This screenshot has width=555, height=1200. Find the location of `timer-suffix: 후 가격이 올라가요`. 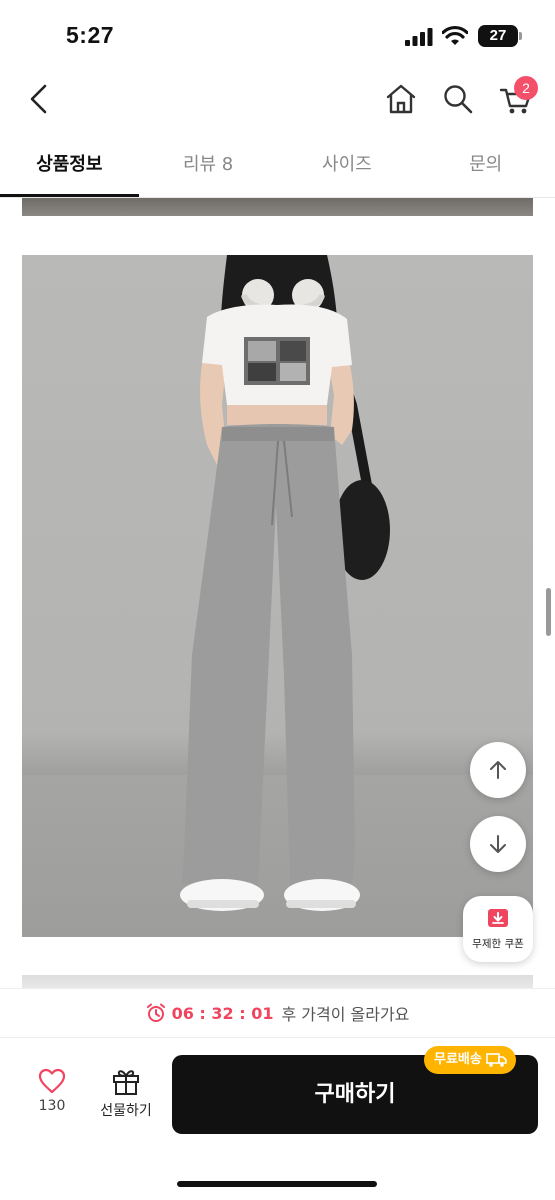

timer-suffix: 후 가격이 올라가요 is located at coordinates (345, 1014).